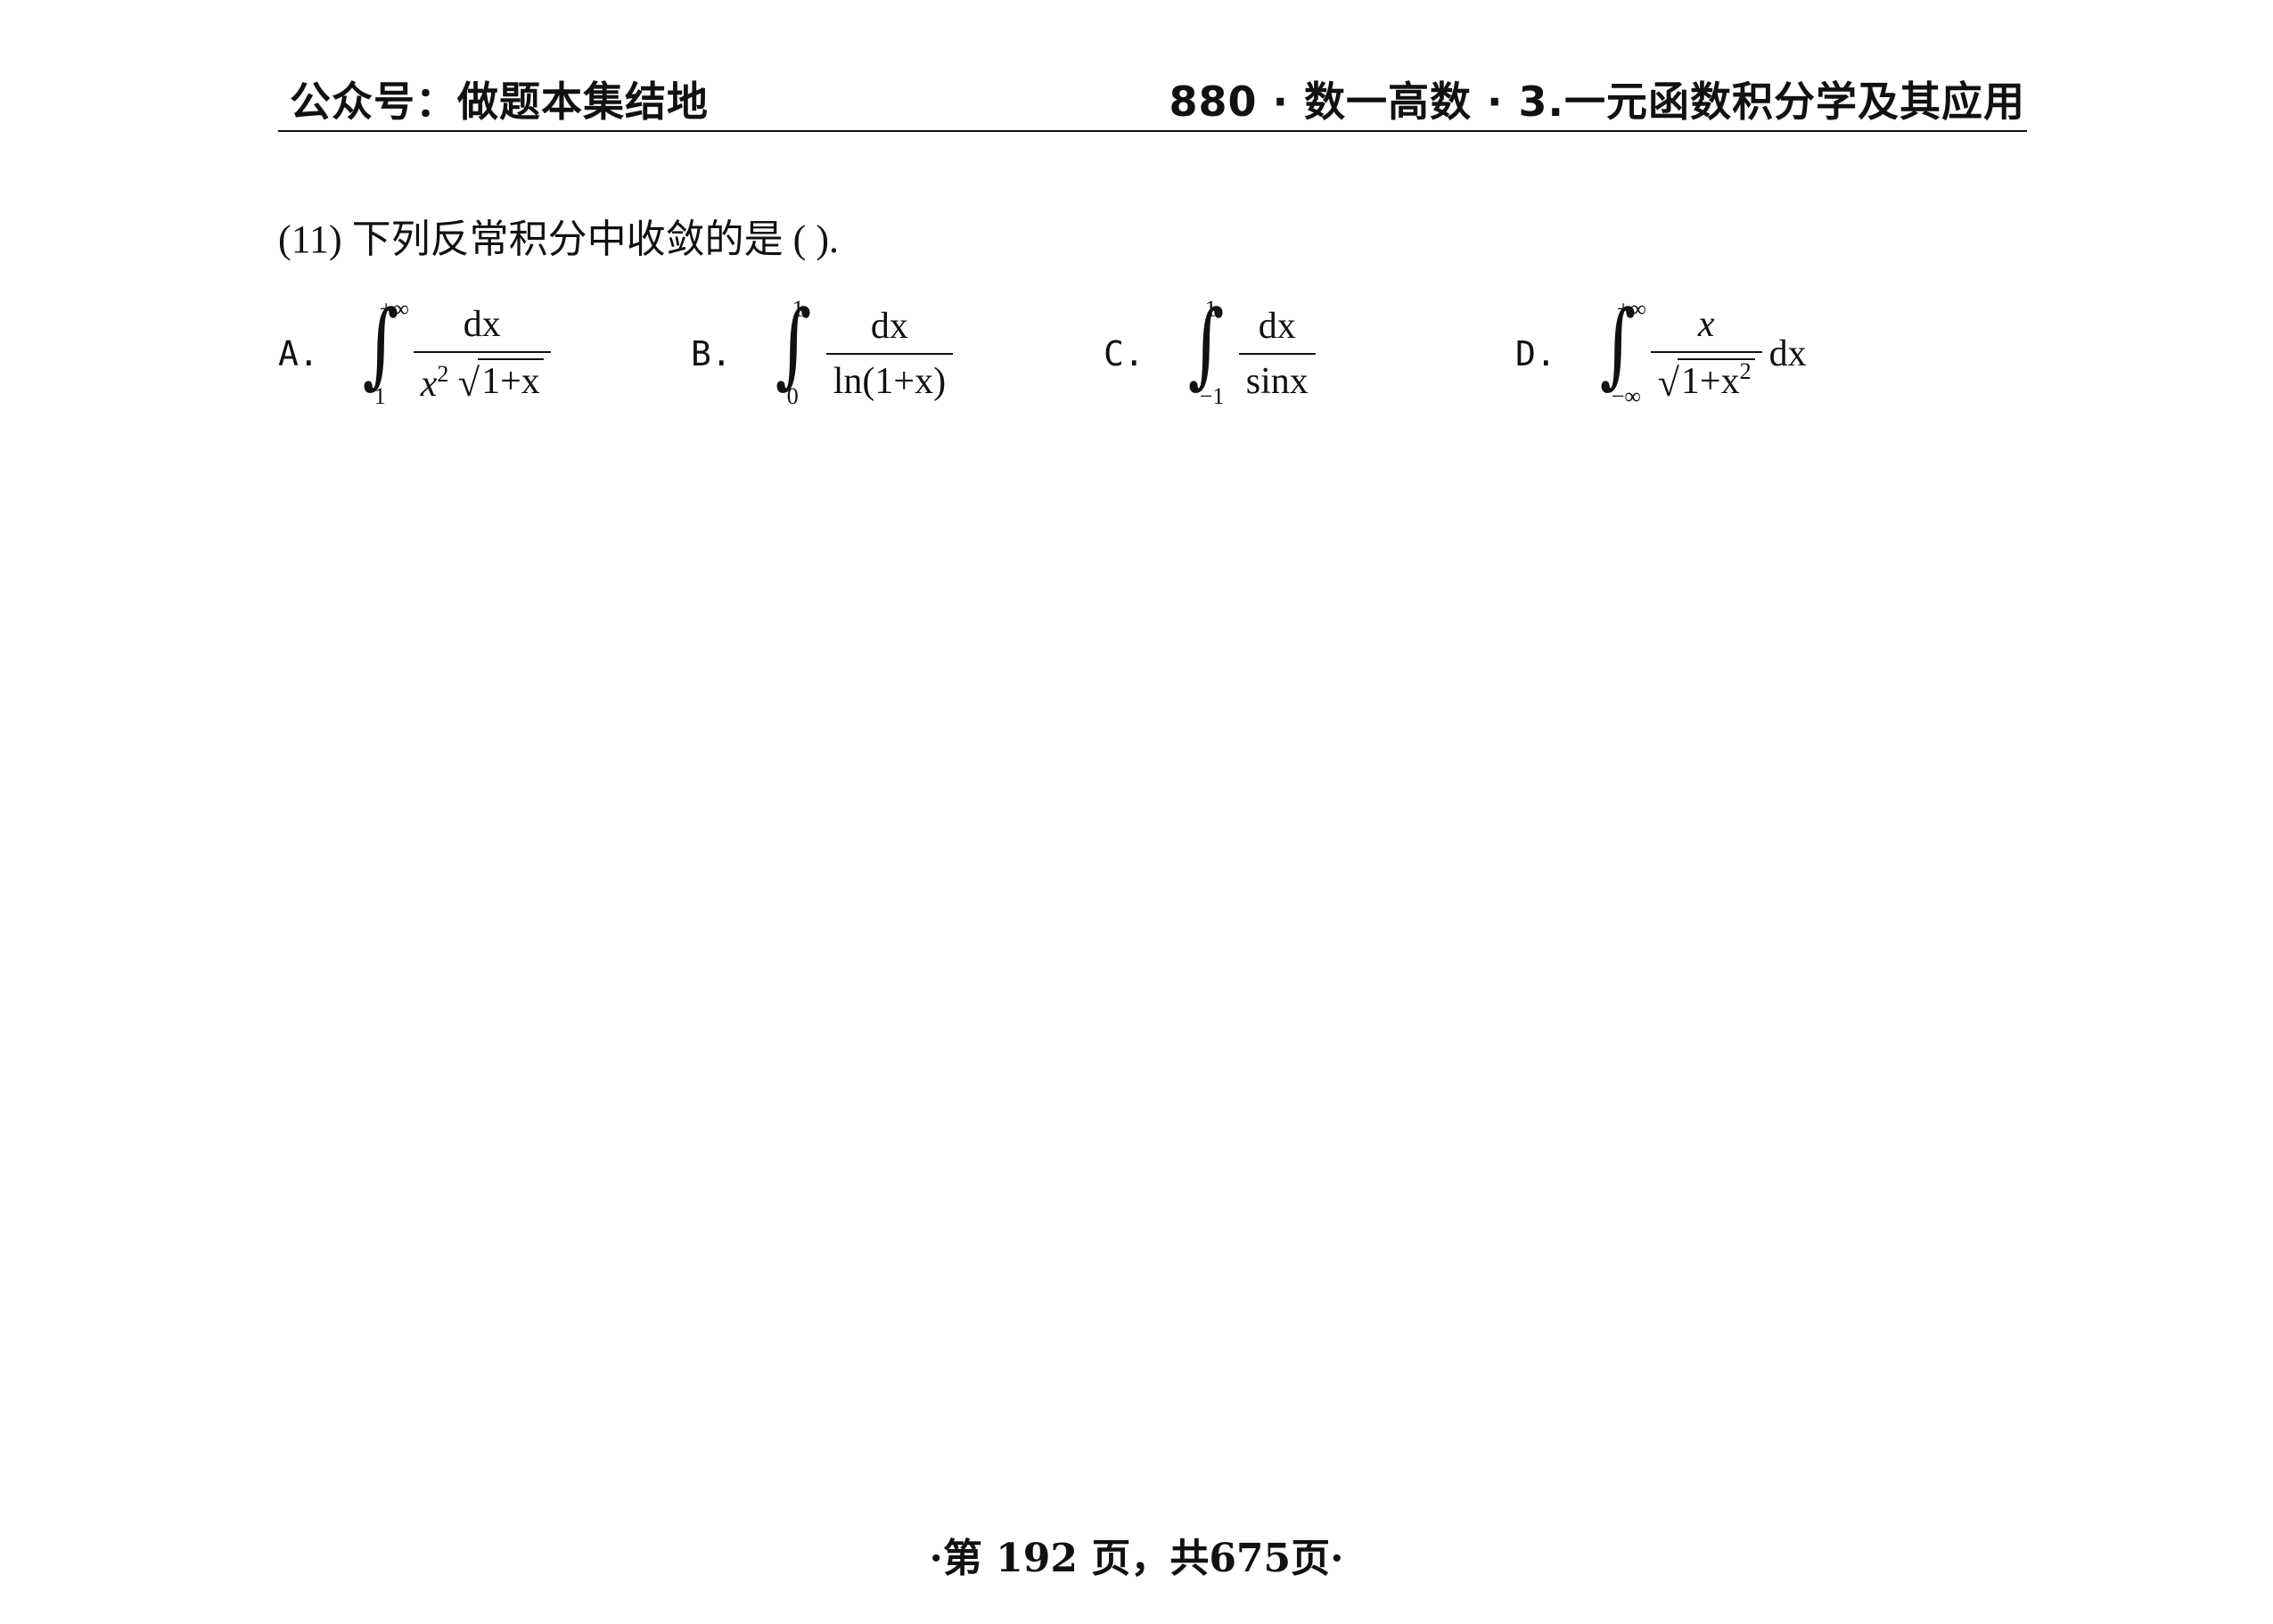 Image resolution: width=2273 pixels, height=1624 pixels. What do you see at coordinates (1152, 131) in the screenshot?
I see `header-divider` at bounding box center [1152, 131].